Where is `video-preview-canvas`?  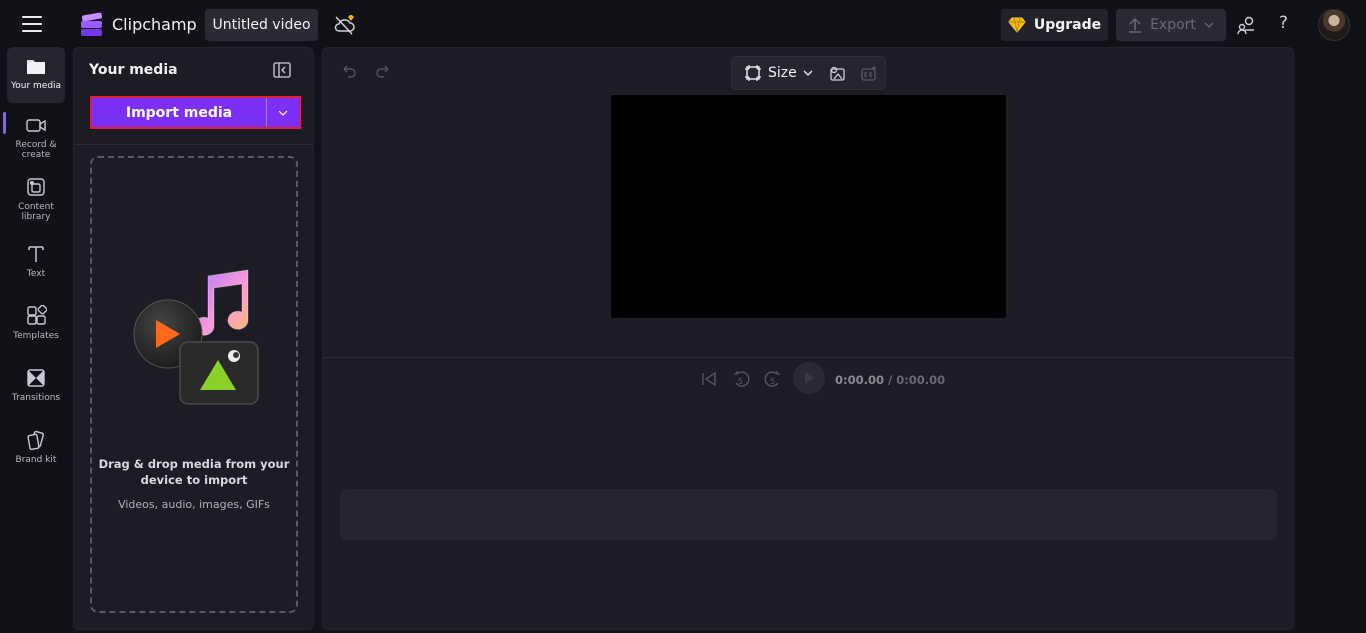 video-preview-canvas is located at coordinates (808, 206).